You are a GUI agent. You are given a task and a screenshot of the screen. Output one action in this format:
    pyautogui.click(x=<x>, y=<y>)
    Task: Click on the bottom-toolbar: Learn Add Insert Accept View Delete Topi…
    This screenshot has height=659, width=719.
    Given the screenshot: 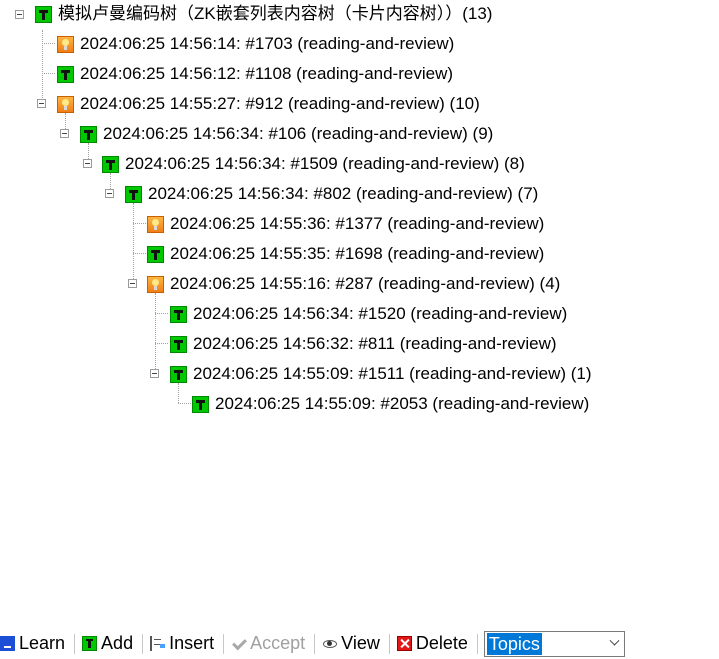 What is the action you would take?
    pyautogui.click(x=359, y=643)
    